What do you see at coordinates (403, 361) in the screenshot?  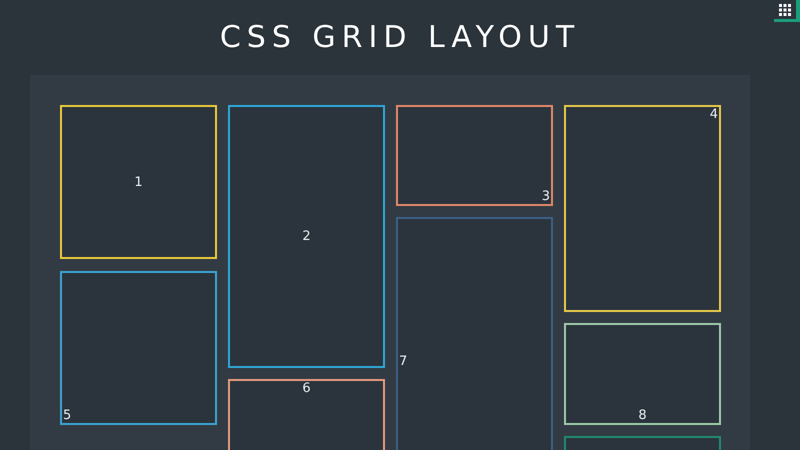 I see `item-number: 7` at bounding box center [403, 361].